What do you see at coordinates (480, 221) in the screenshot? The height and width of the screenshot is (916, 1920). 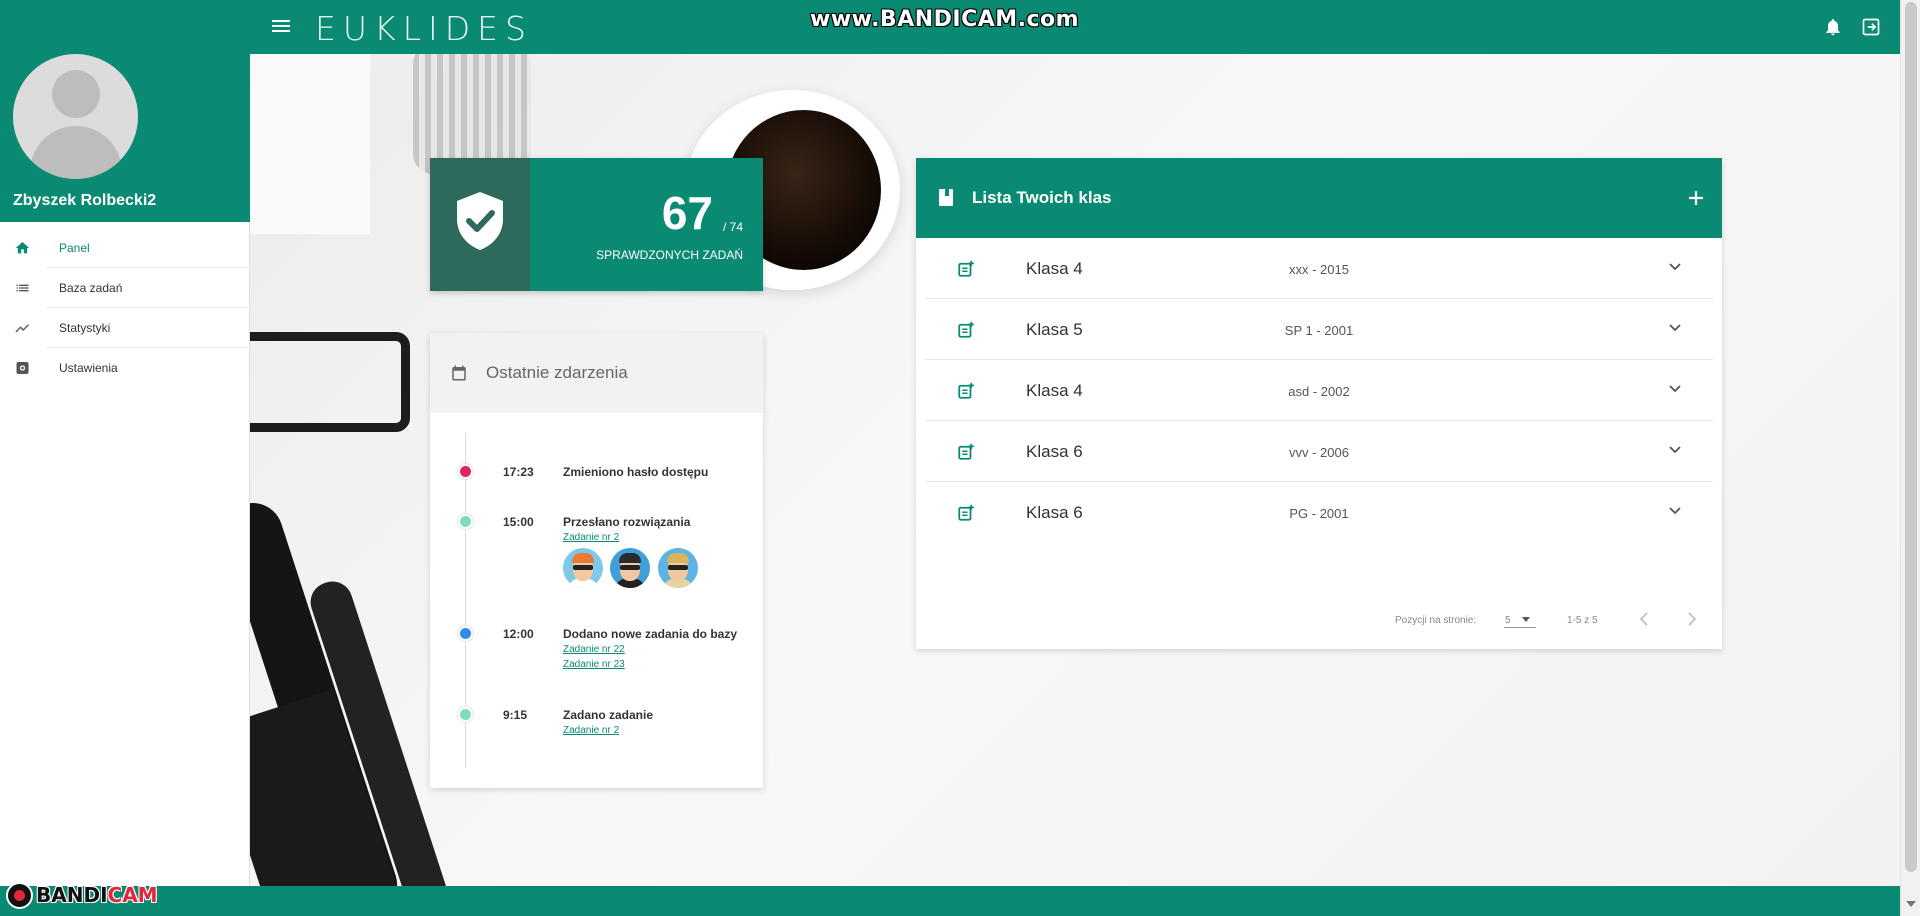 I see `shield-check-icon` at bounding box center [480, 221].